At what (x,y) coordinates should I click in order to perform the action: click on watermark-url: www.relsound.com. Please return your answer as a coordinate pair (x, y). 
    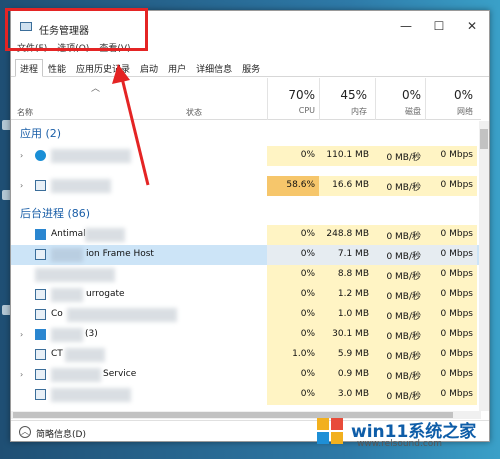
    Looking at the image, I should click on (400, 444).